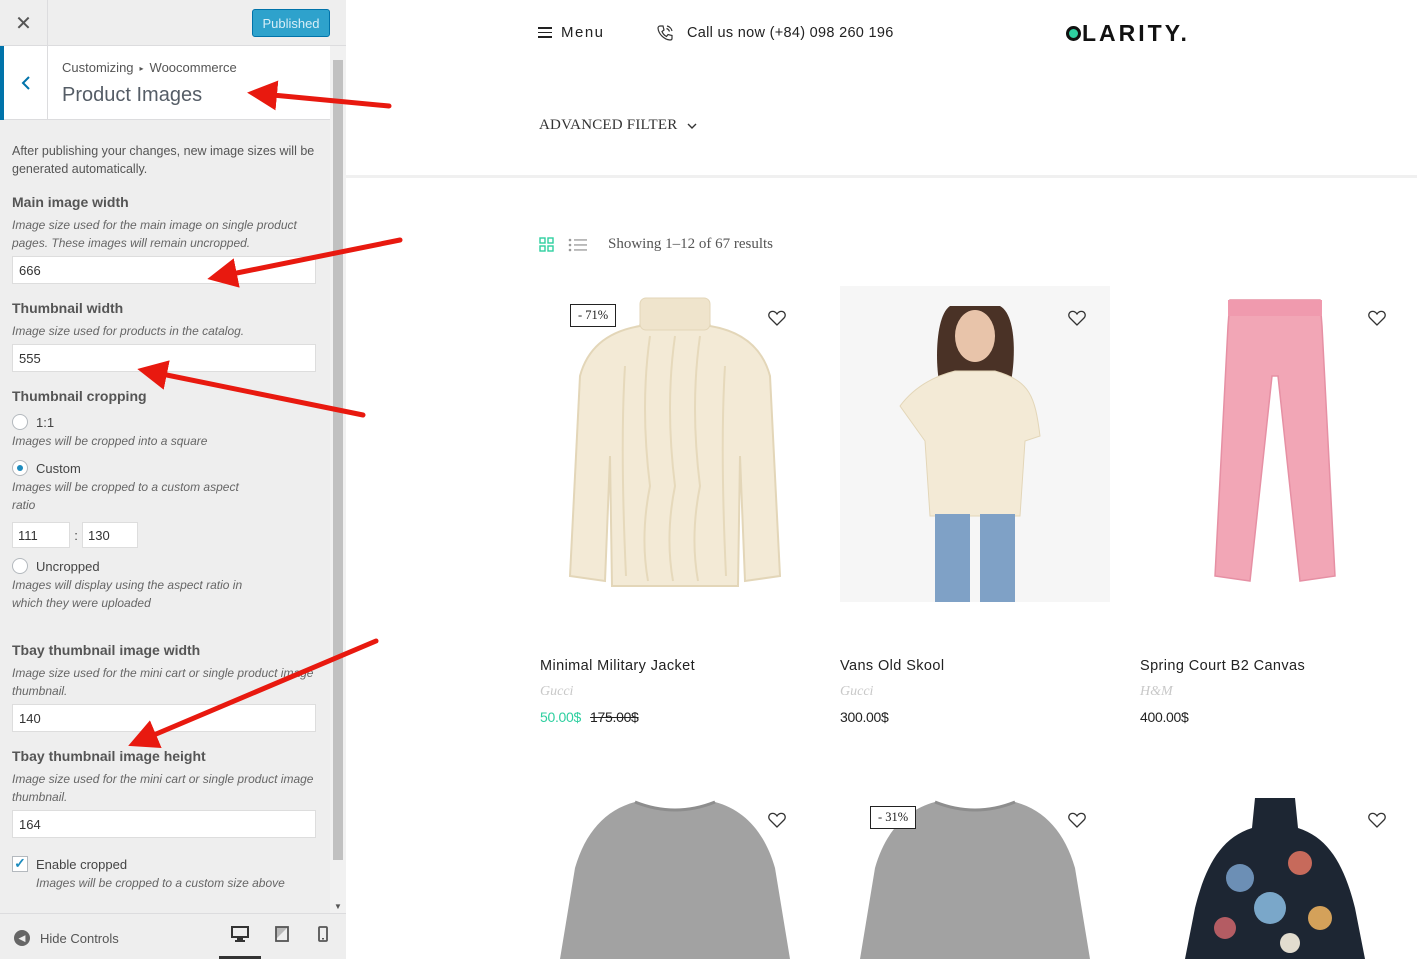 The width and height of the screenshot is (1417, 959). Describe the element at coordinates (323, 934) in the screenshot. I see `mobile-icon` at that location.